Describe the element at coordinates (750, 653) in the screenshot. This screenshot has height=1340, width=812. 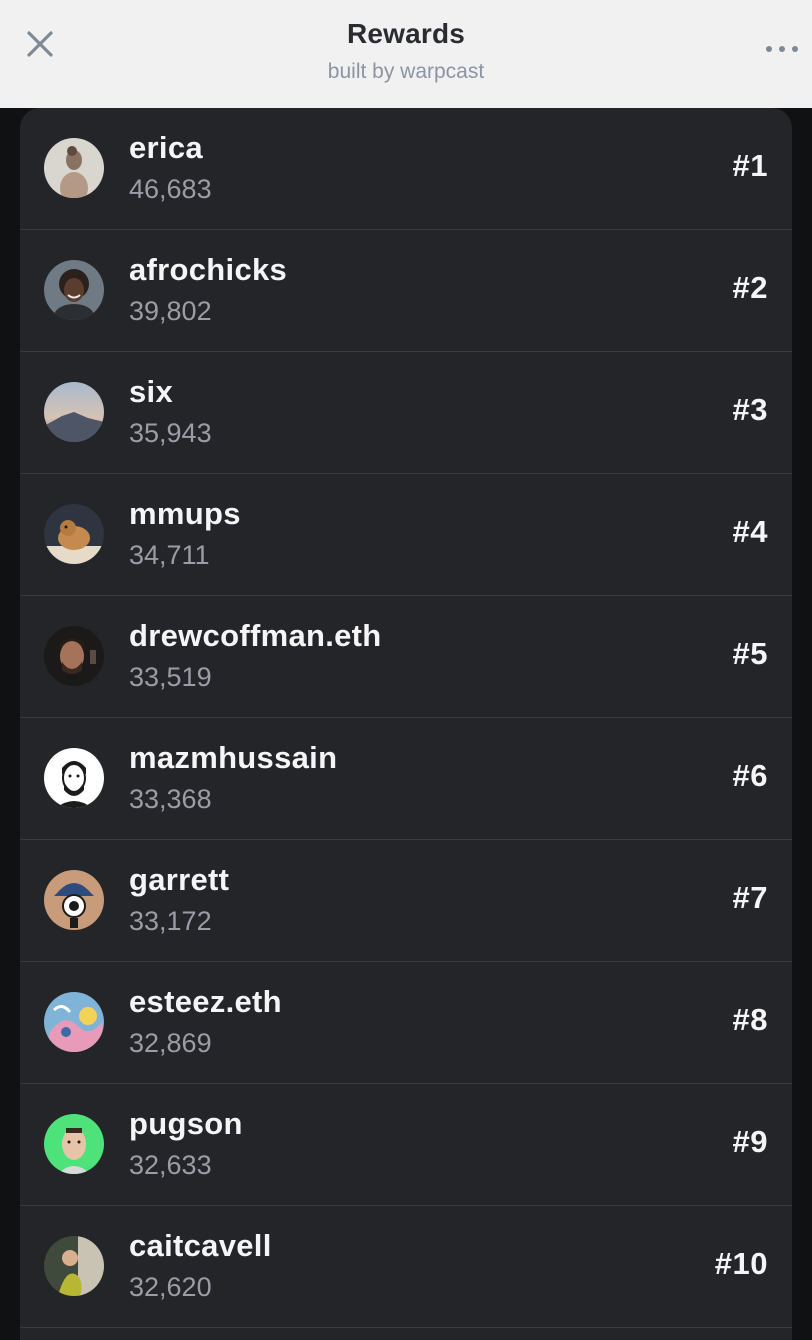
I see `user-rank: #5` at that location.